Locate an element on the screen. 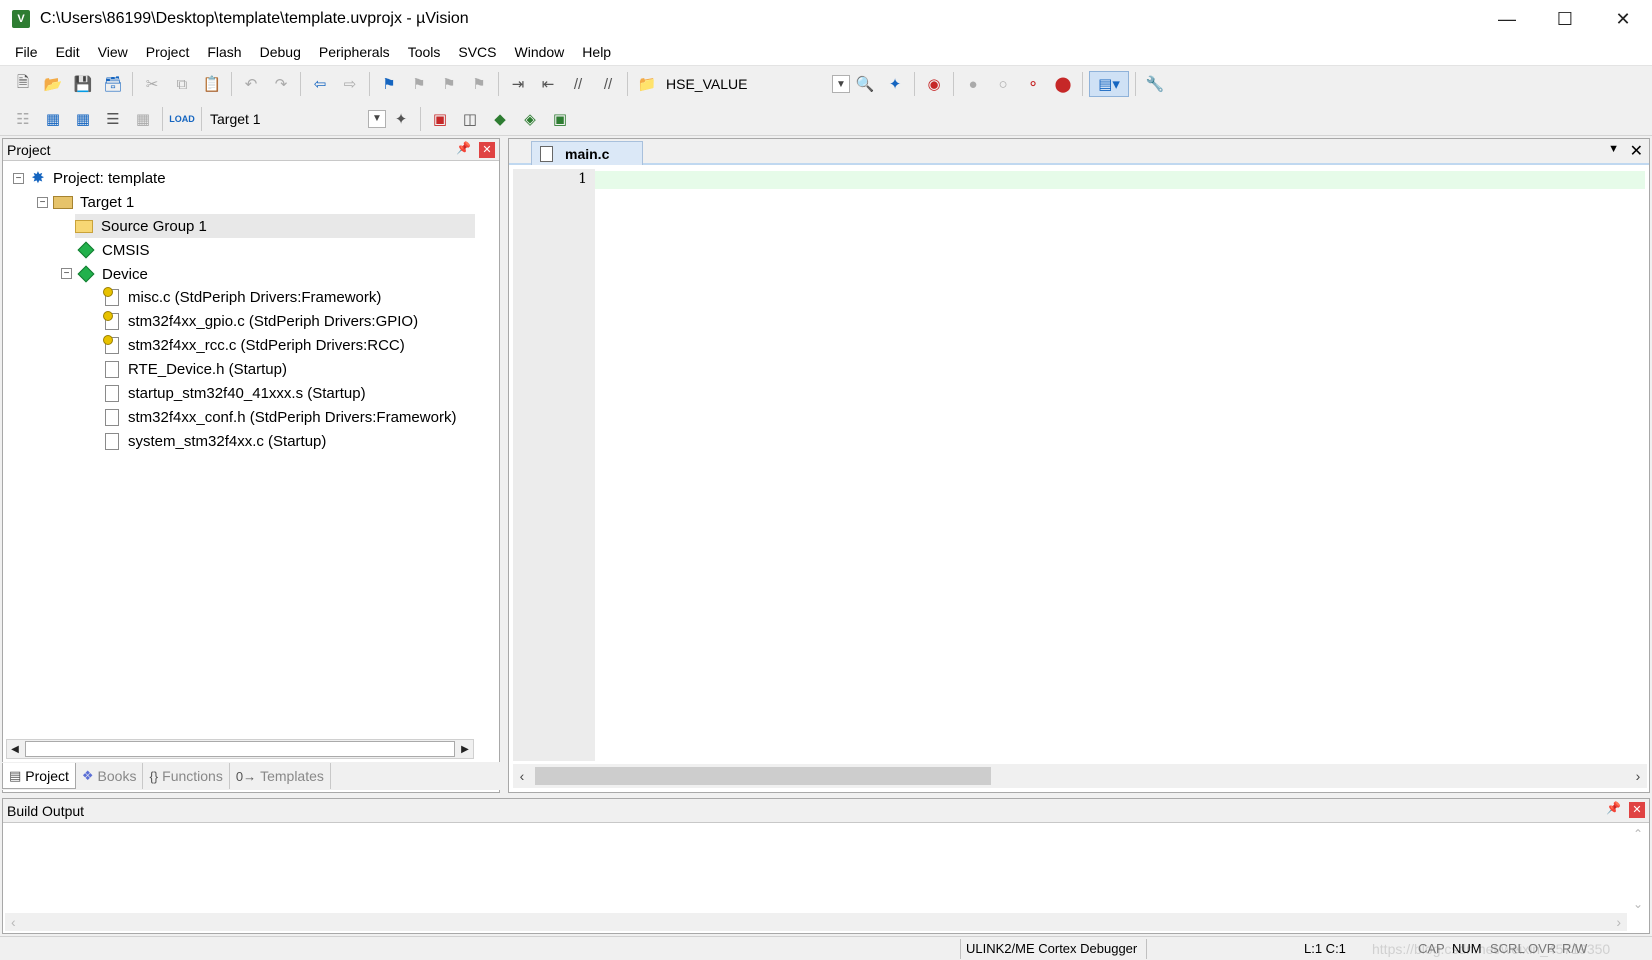  tree-item-file: startup_stm32f40_41xxx.s (Startup) is located at coordinates (235, 393).